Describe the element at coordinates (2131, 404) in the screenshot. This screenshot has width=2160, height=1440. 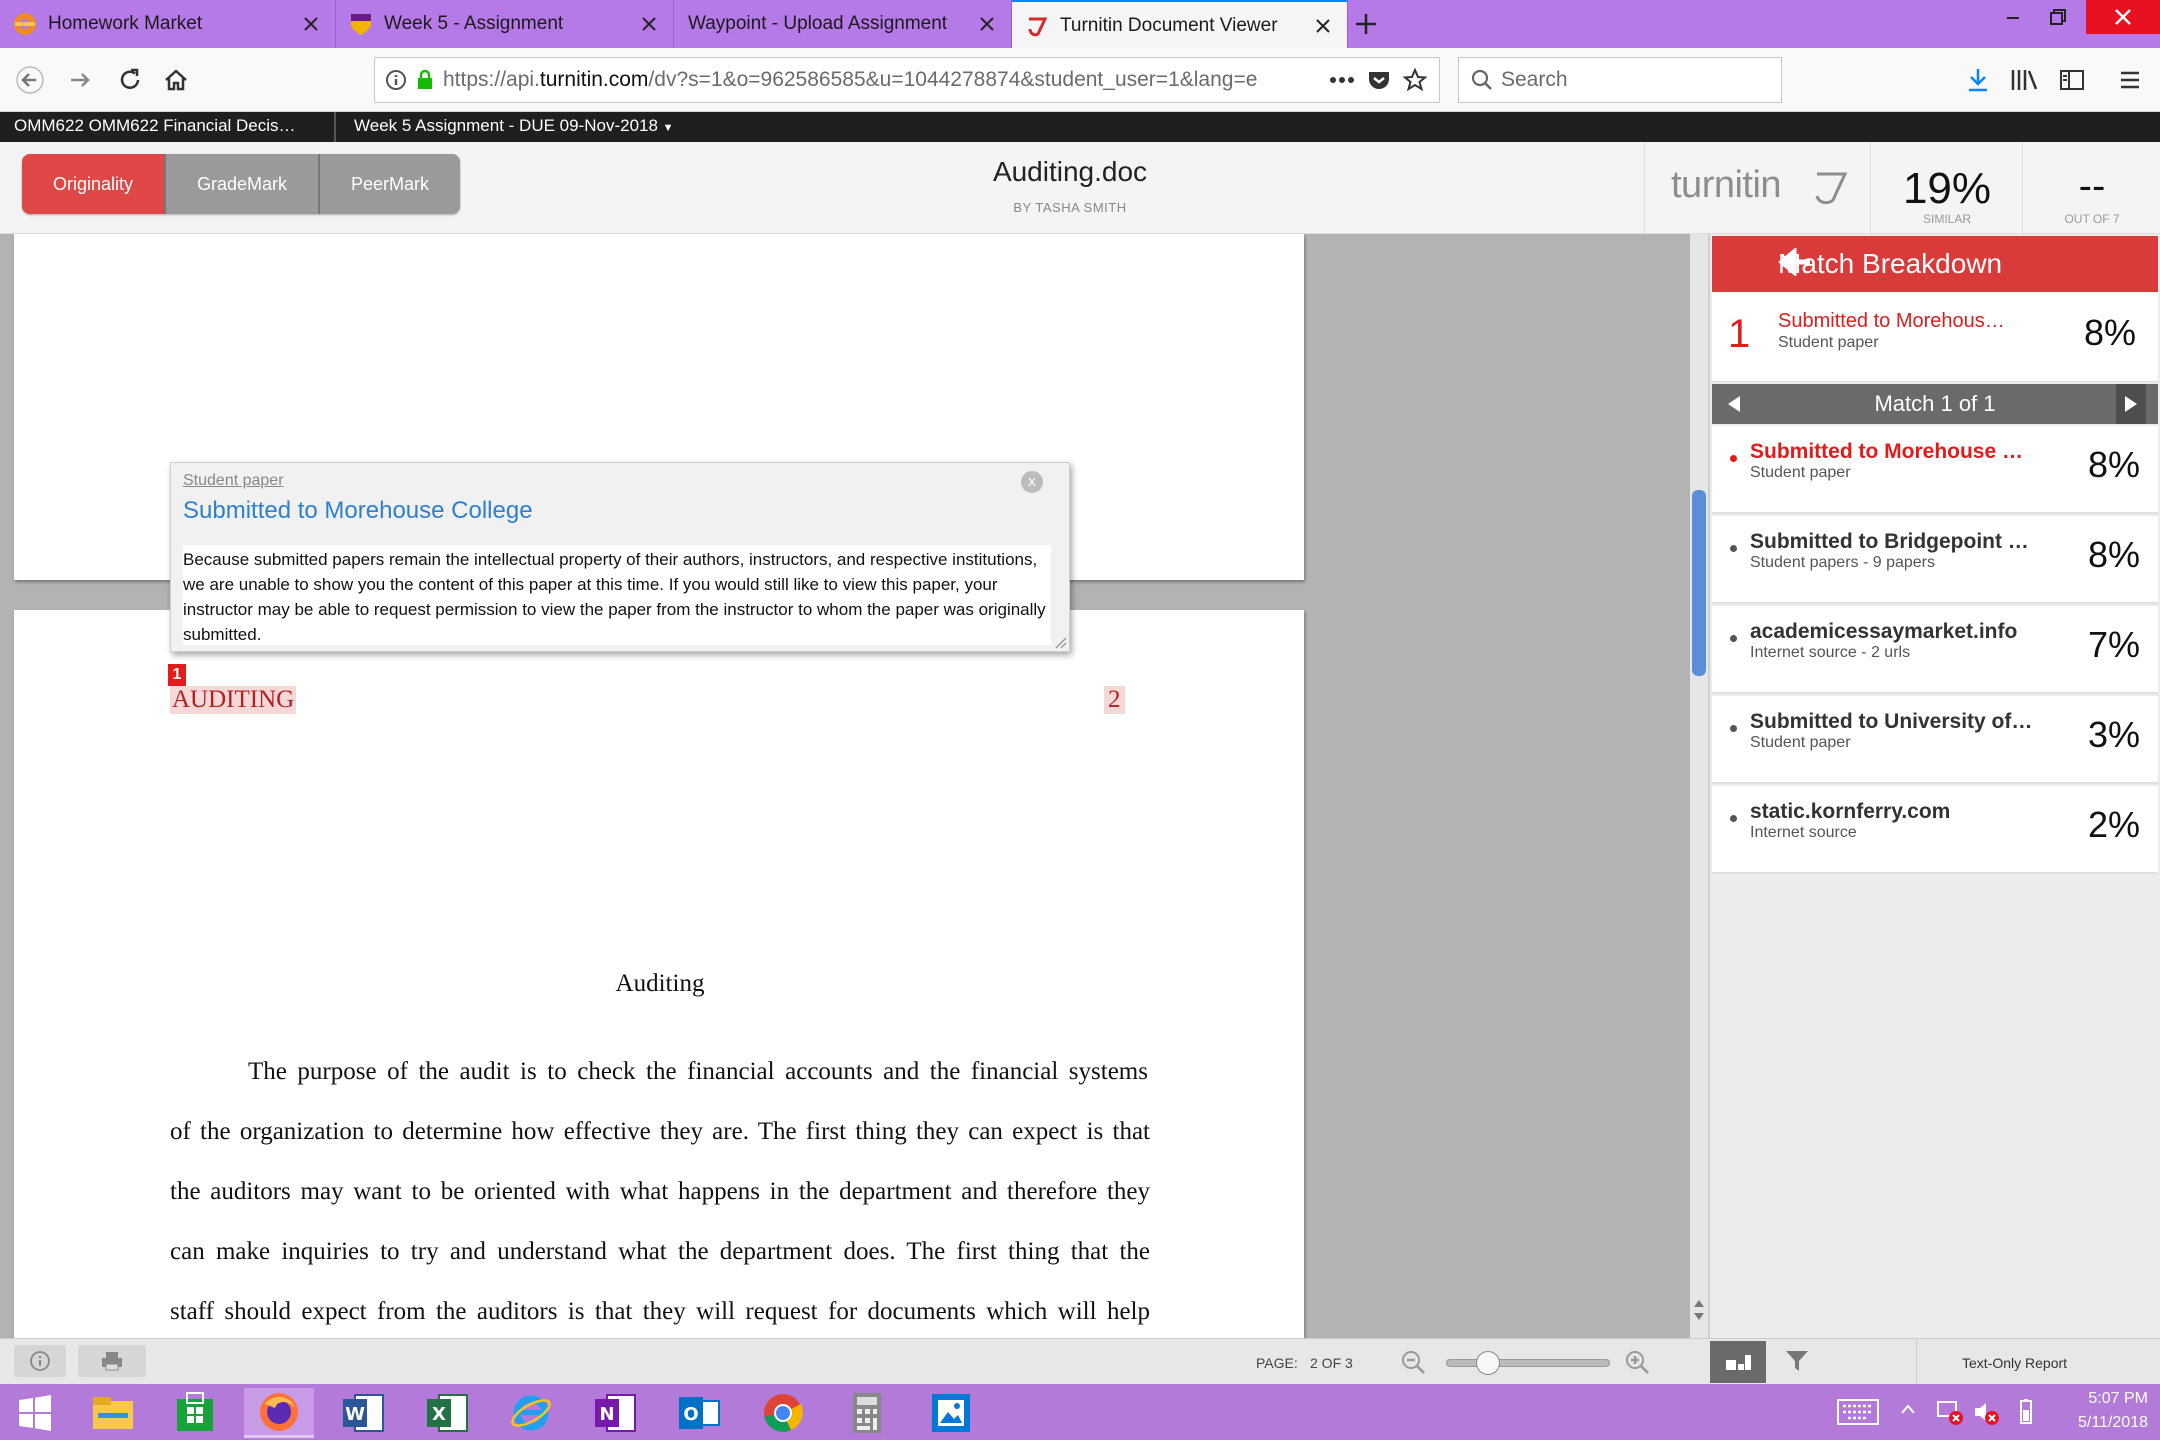
I see `next-match-icon` at that location.